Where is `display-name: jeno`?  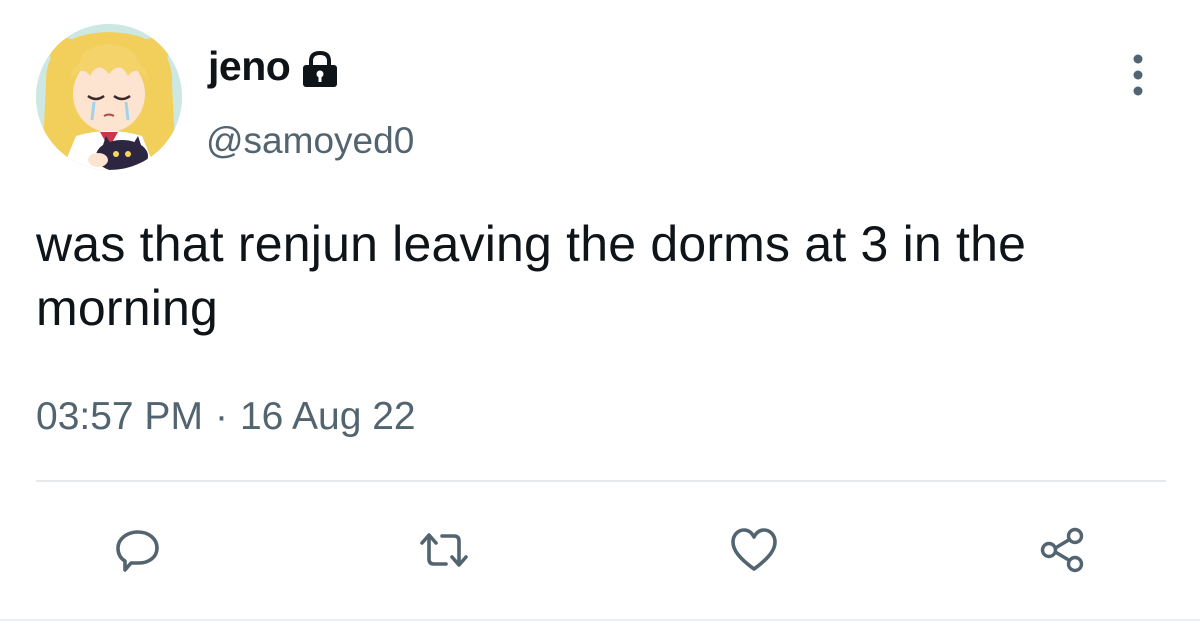
display-name: jeno is located at coordinates (249, 66).